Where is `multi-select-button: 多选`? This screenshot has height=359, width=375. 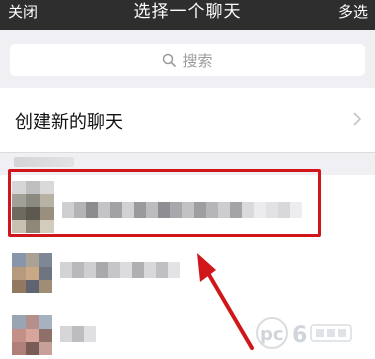 multi-select-button: 多选 is located at coordinates (353, 12).